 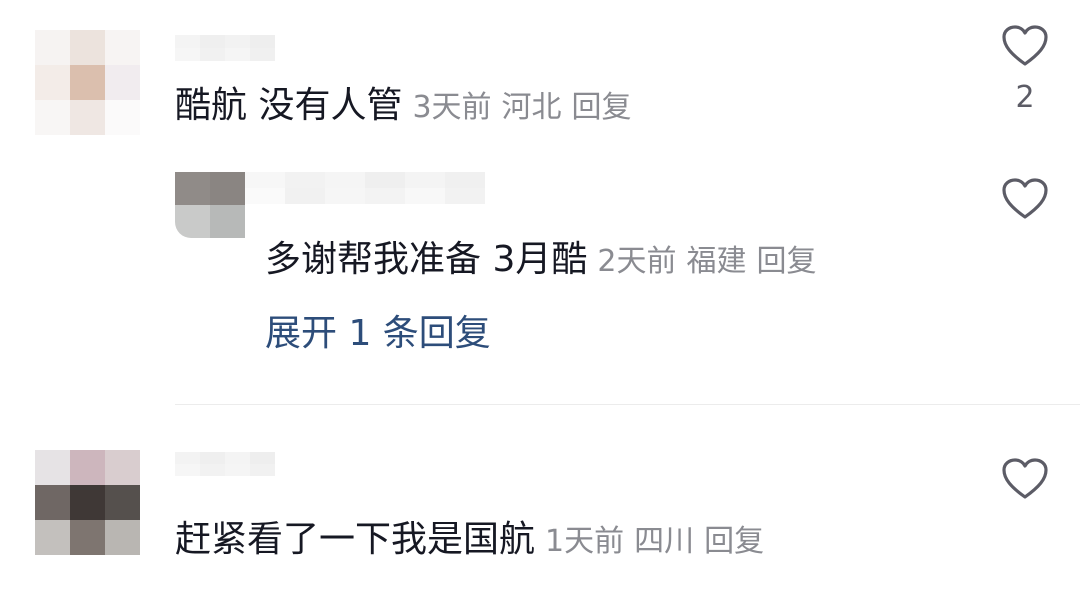 I want to click on expand-replies-link: 展开 1 条回复, so click(x=378, y=334).